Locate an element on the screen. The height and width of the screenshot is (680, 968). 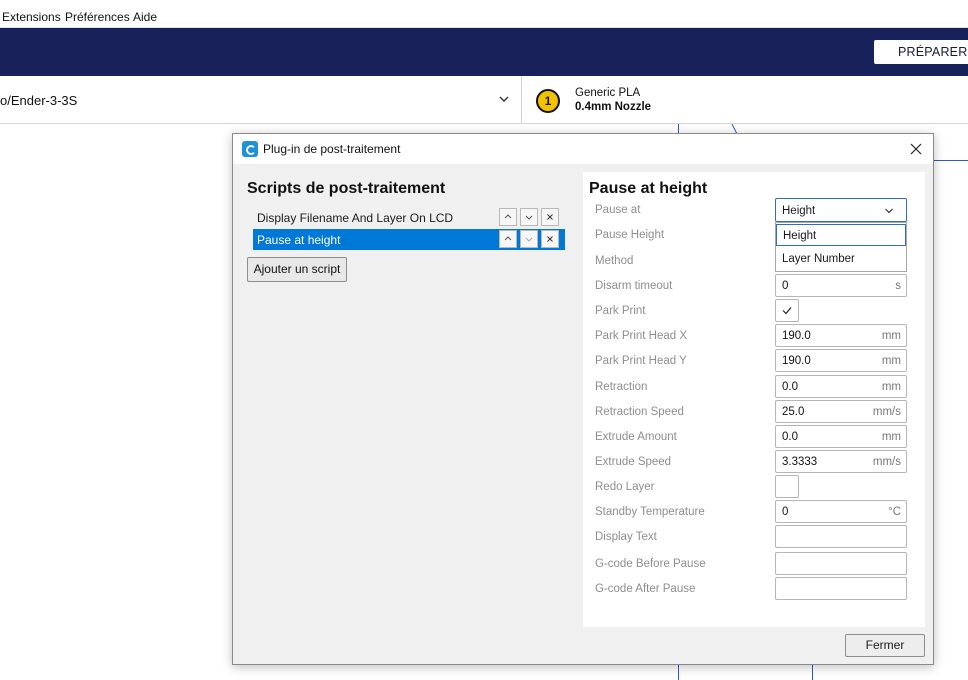
menu-preferences: Préférences is located at coordinates (97, 17).